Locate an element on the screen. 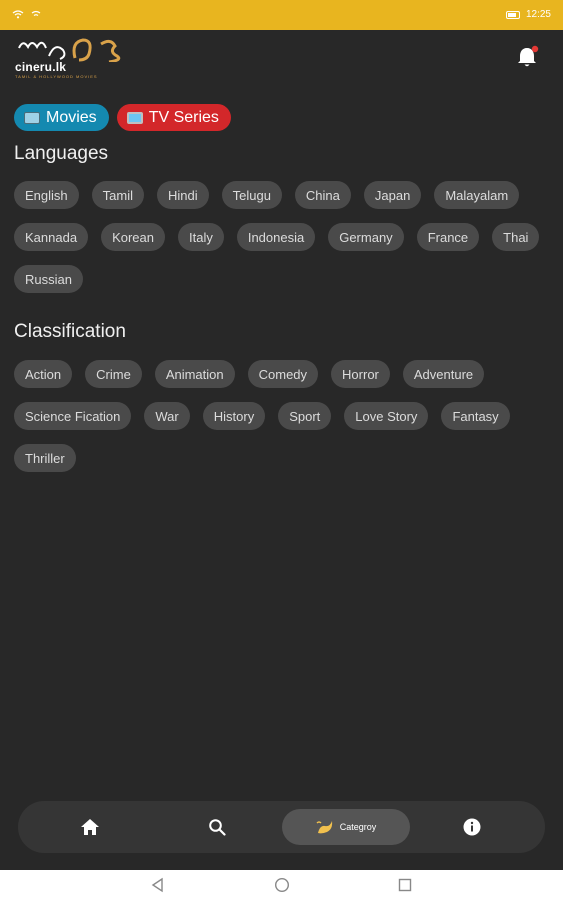  status-bar: 12:25 is located at coordinates (281, 15).